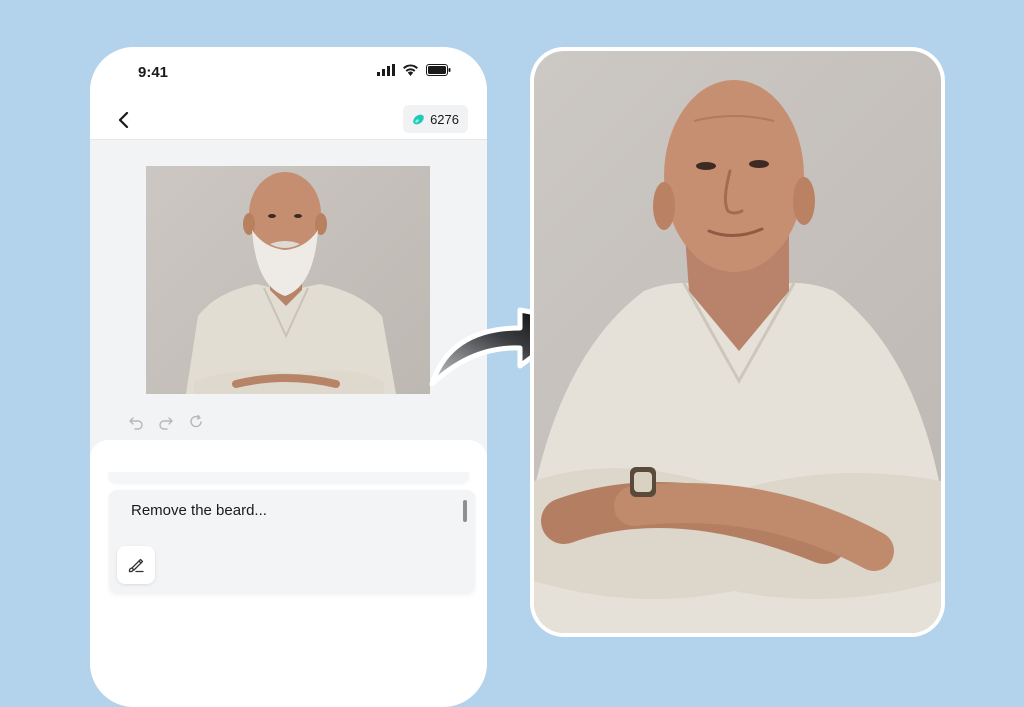 This screenshot has height=707, width=1024. I want to click on battery-icon, so click(438, 70).